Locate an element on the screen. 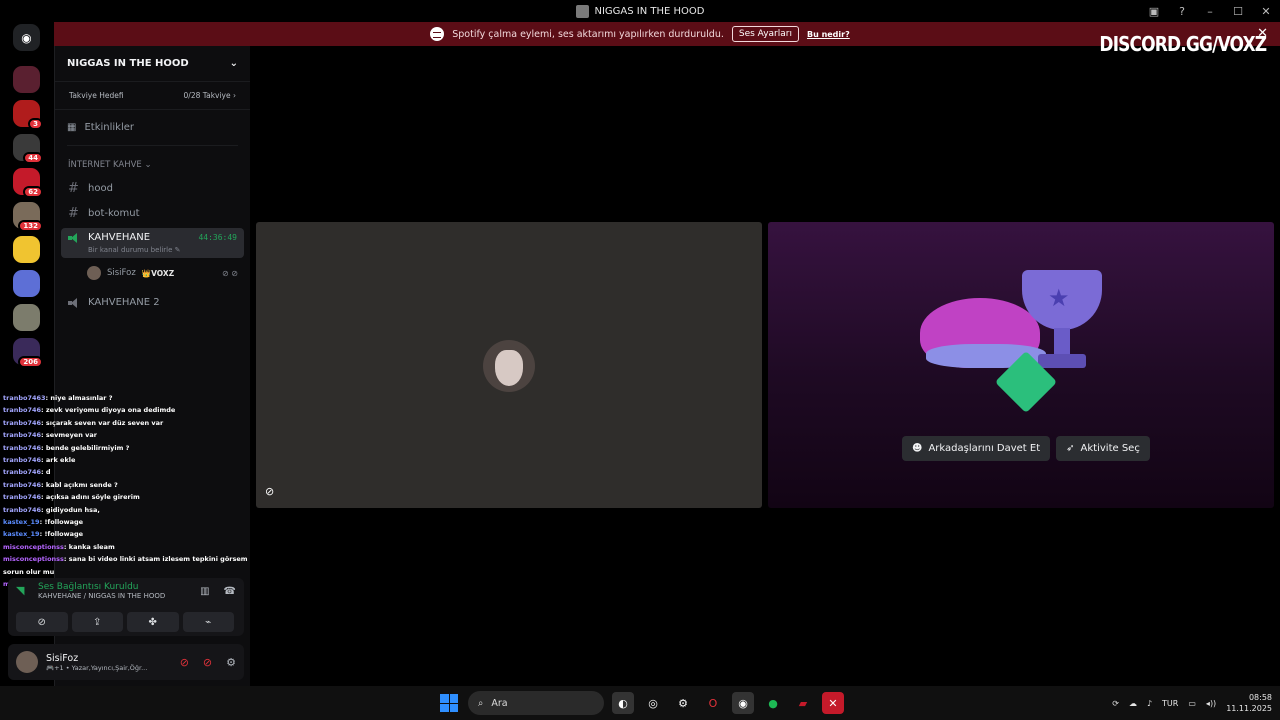 This screenshot has width=1280, height=720. hash-icon: # is located at coordinates (73, 188).